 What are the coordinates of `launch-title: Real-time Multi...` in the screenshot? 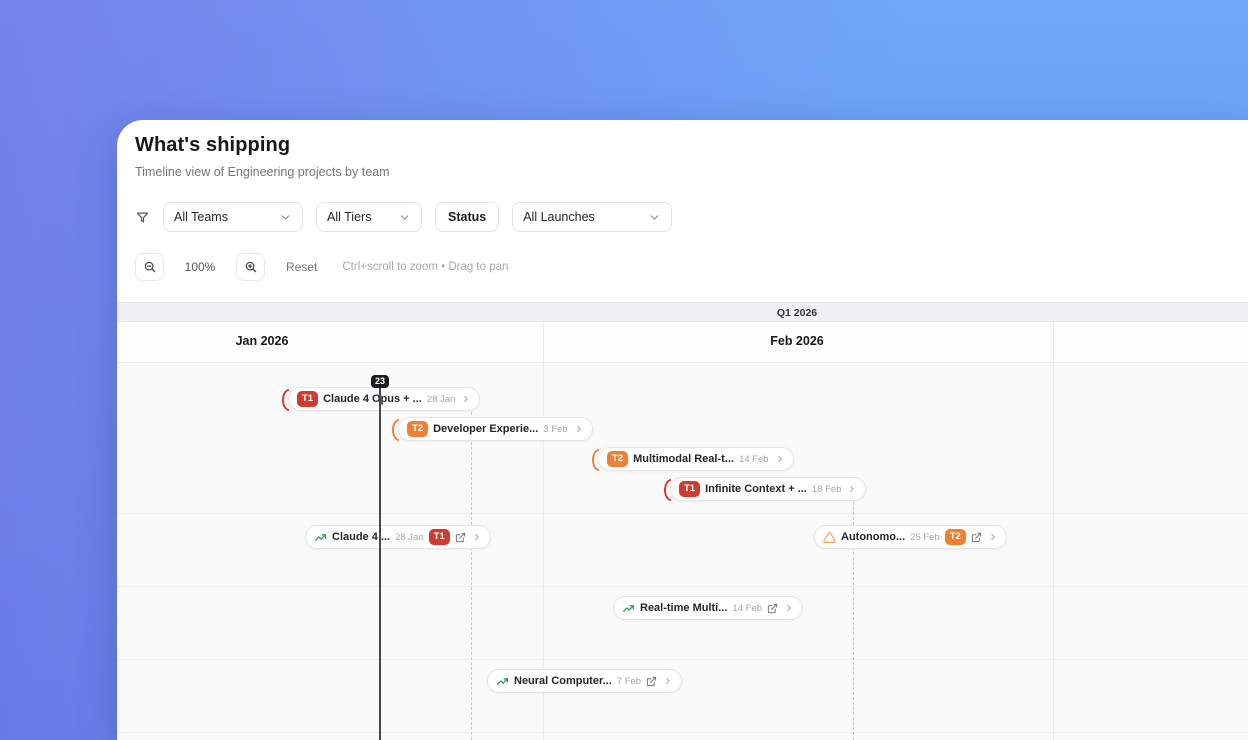 It's located at (684, 608).